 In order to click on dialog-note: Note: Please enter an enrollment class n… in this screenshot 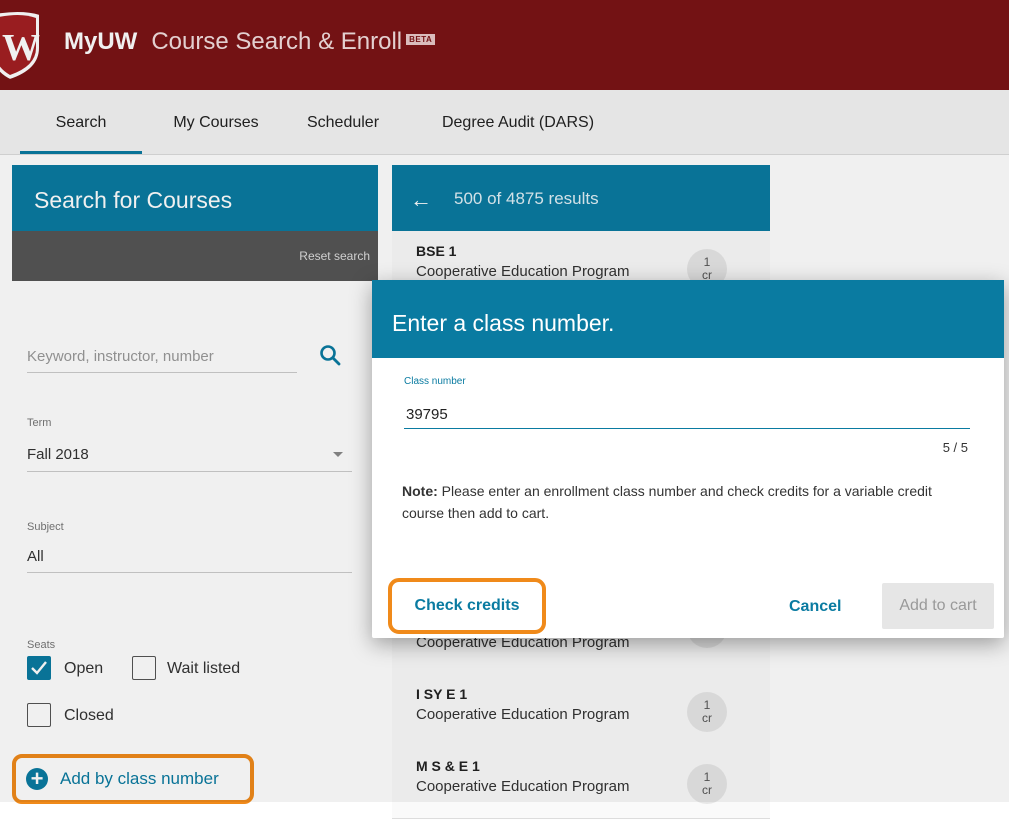, I will do `click(682, 502)`.